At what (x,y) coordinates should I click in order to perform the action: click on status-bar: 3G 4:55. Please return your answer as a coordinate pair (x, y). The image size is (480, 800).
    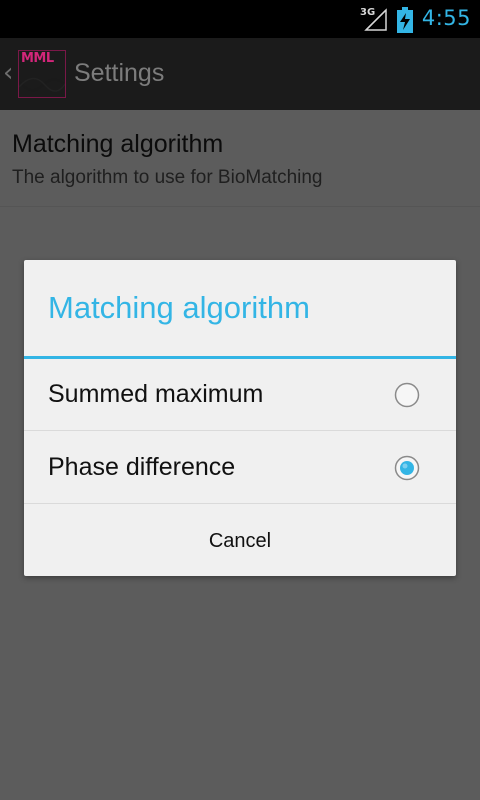
    Looking at the image, I should click on (240, 19).